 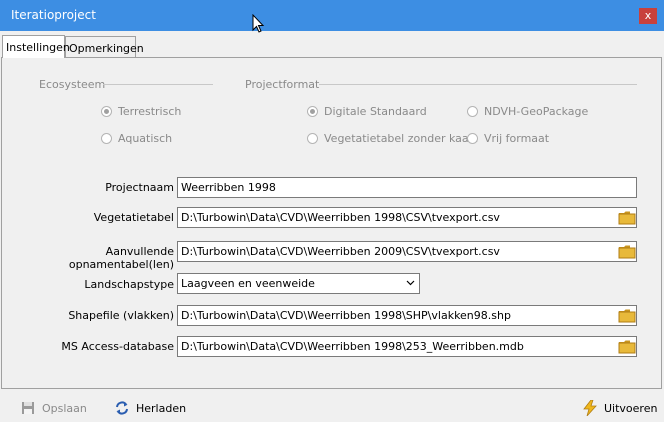 What do you see at coordinates (410, 283) in the screenshot?
I see `chevron-down-icon` at bounding box center [410, 283].